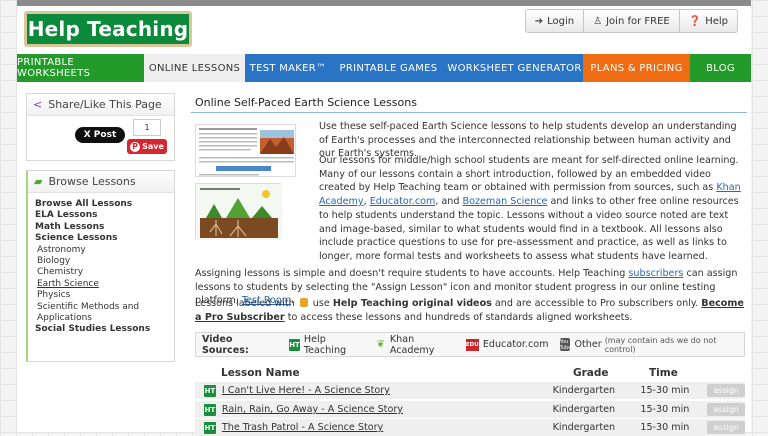 This screenshot has height=436, width=768. I want to click on col-time: Time, so click(663, 373).